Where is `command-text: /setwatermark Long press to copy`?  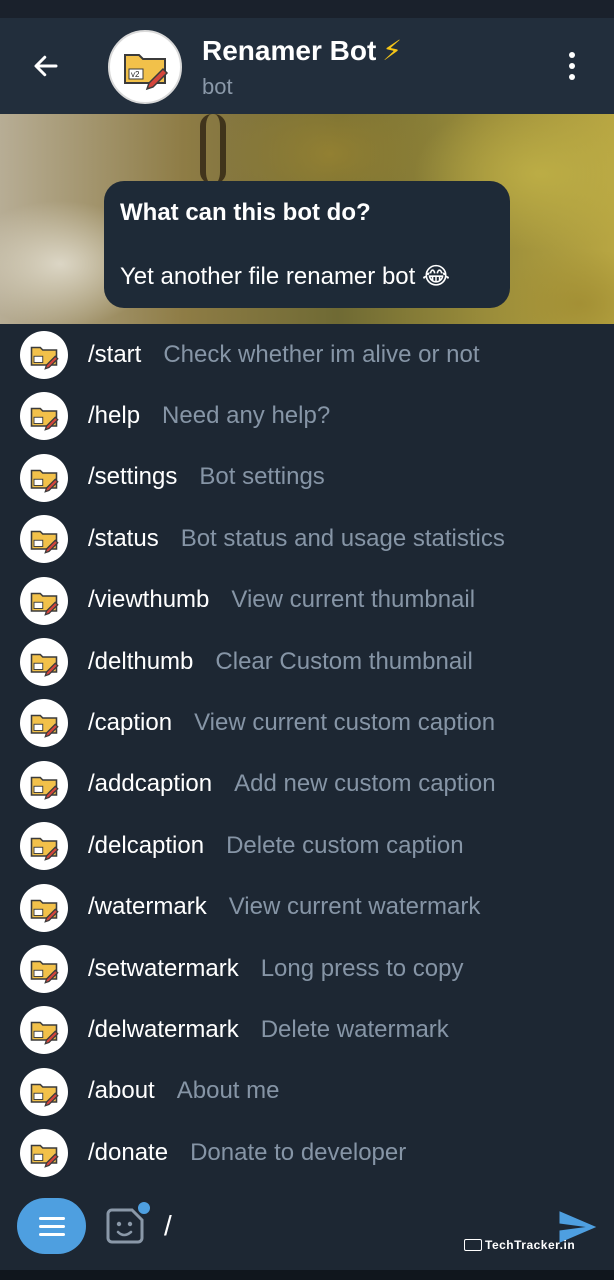
command-text: /setwatermark Long press to copy is located at coordinates (276, 968).